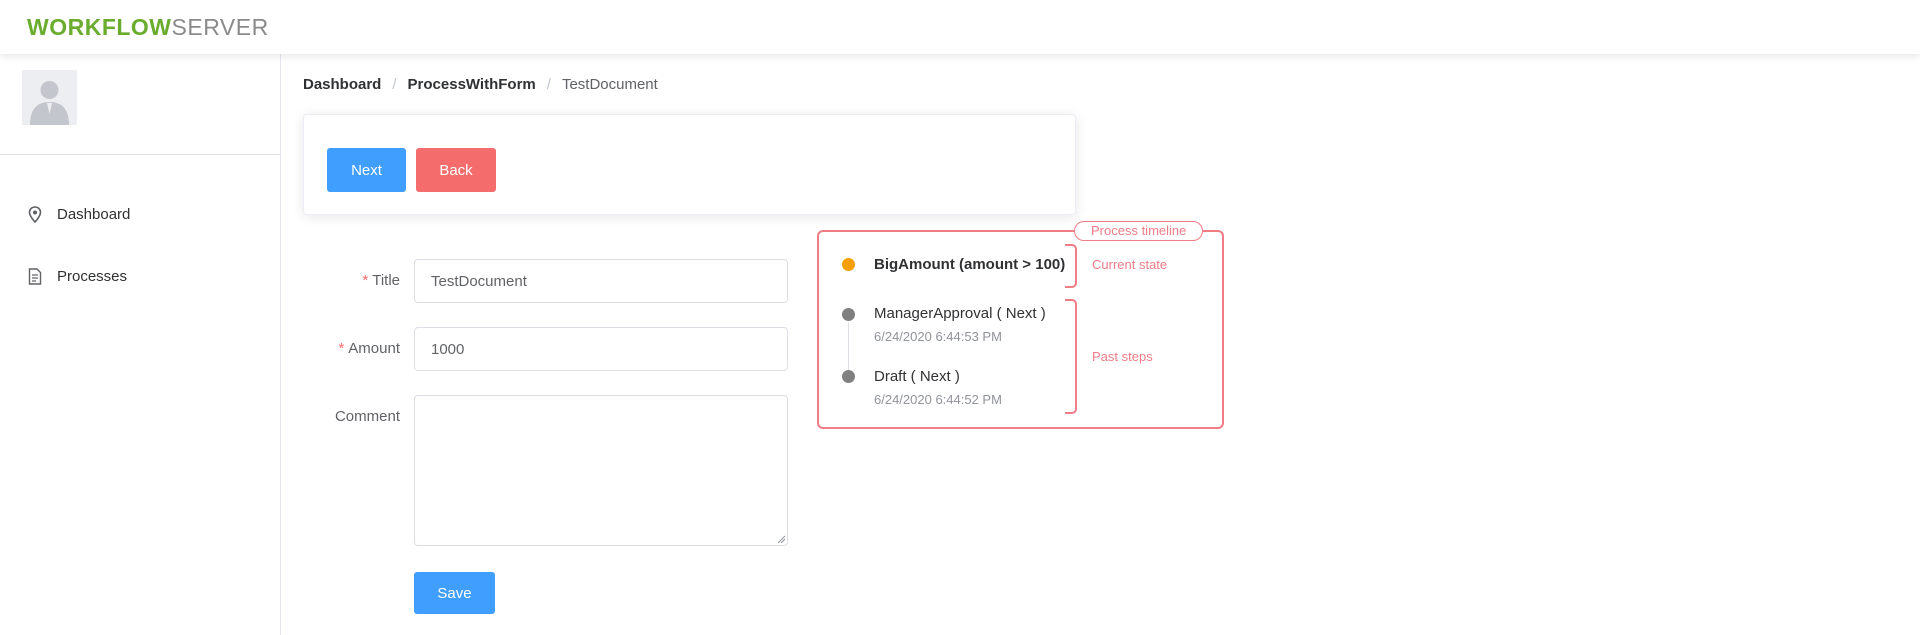 The image size is (1920, 635). I want to click on process-timeline-tag: Process timeline, so click(1139, 231).